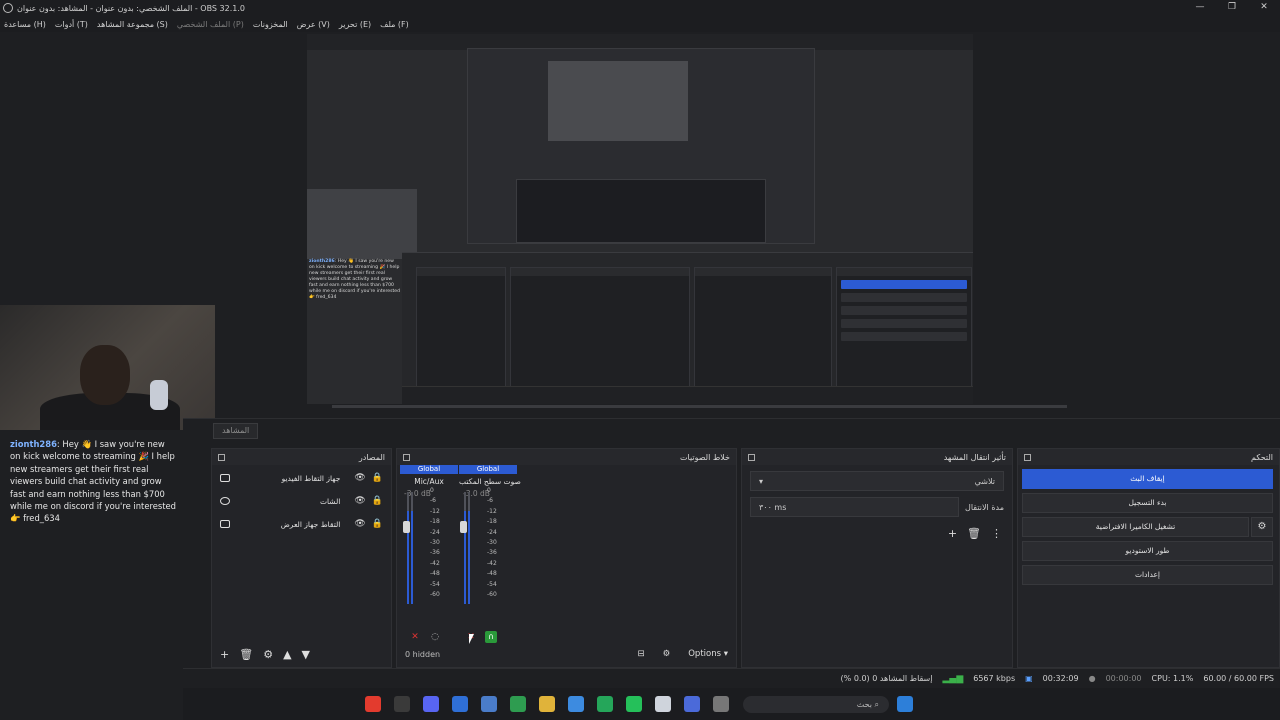  I want to click on source-item: التقاط جهاز العرض 👁 🔒, so click(301, 524).